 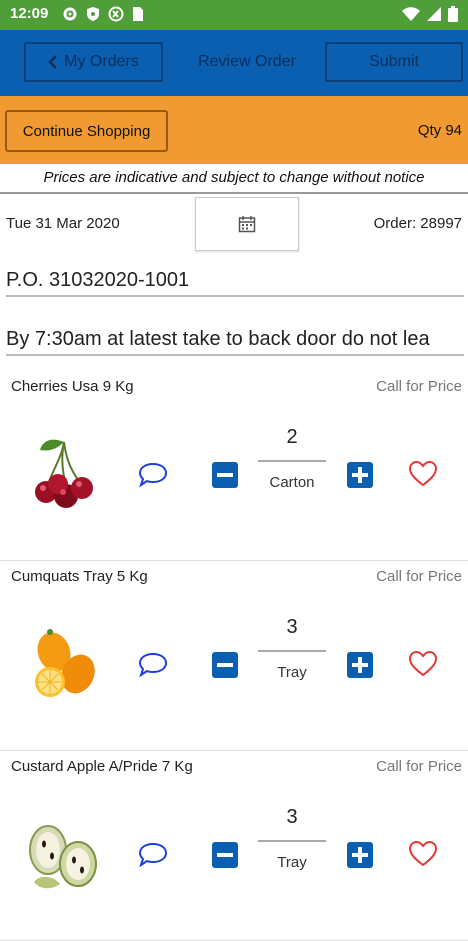 I want to click on product-name: Cherries Usa 9 Kg, so click(x=72, y=386).